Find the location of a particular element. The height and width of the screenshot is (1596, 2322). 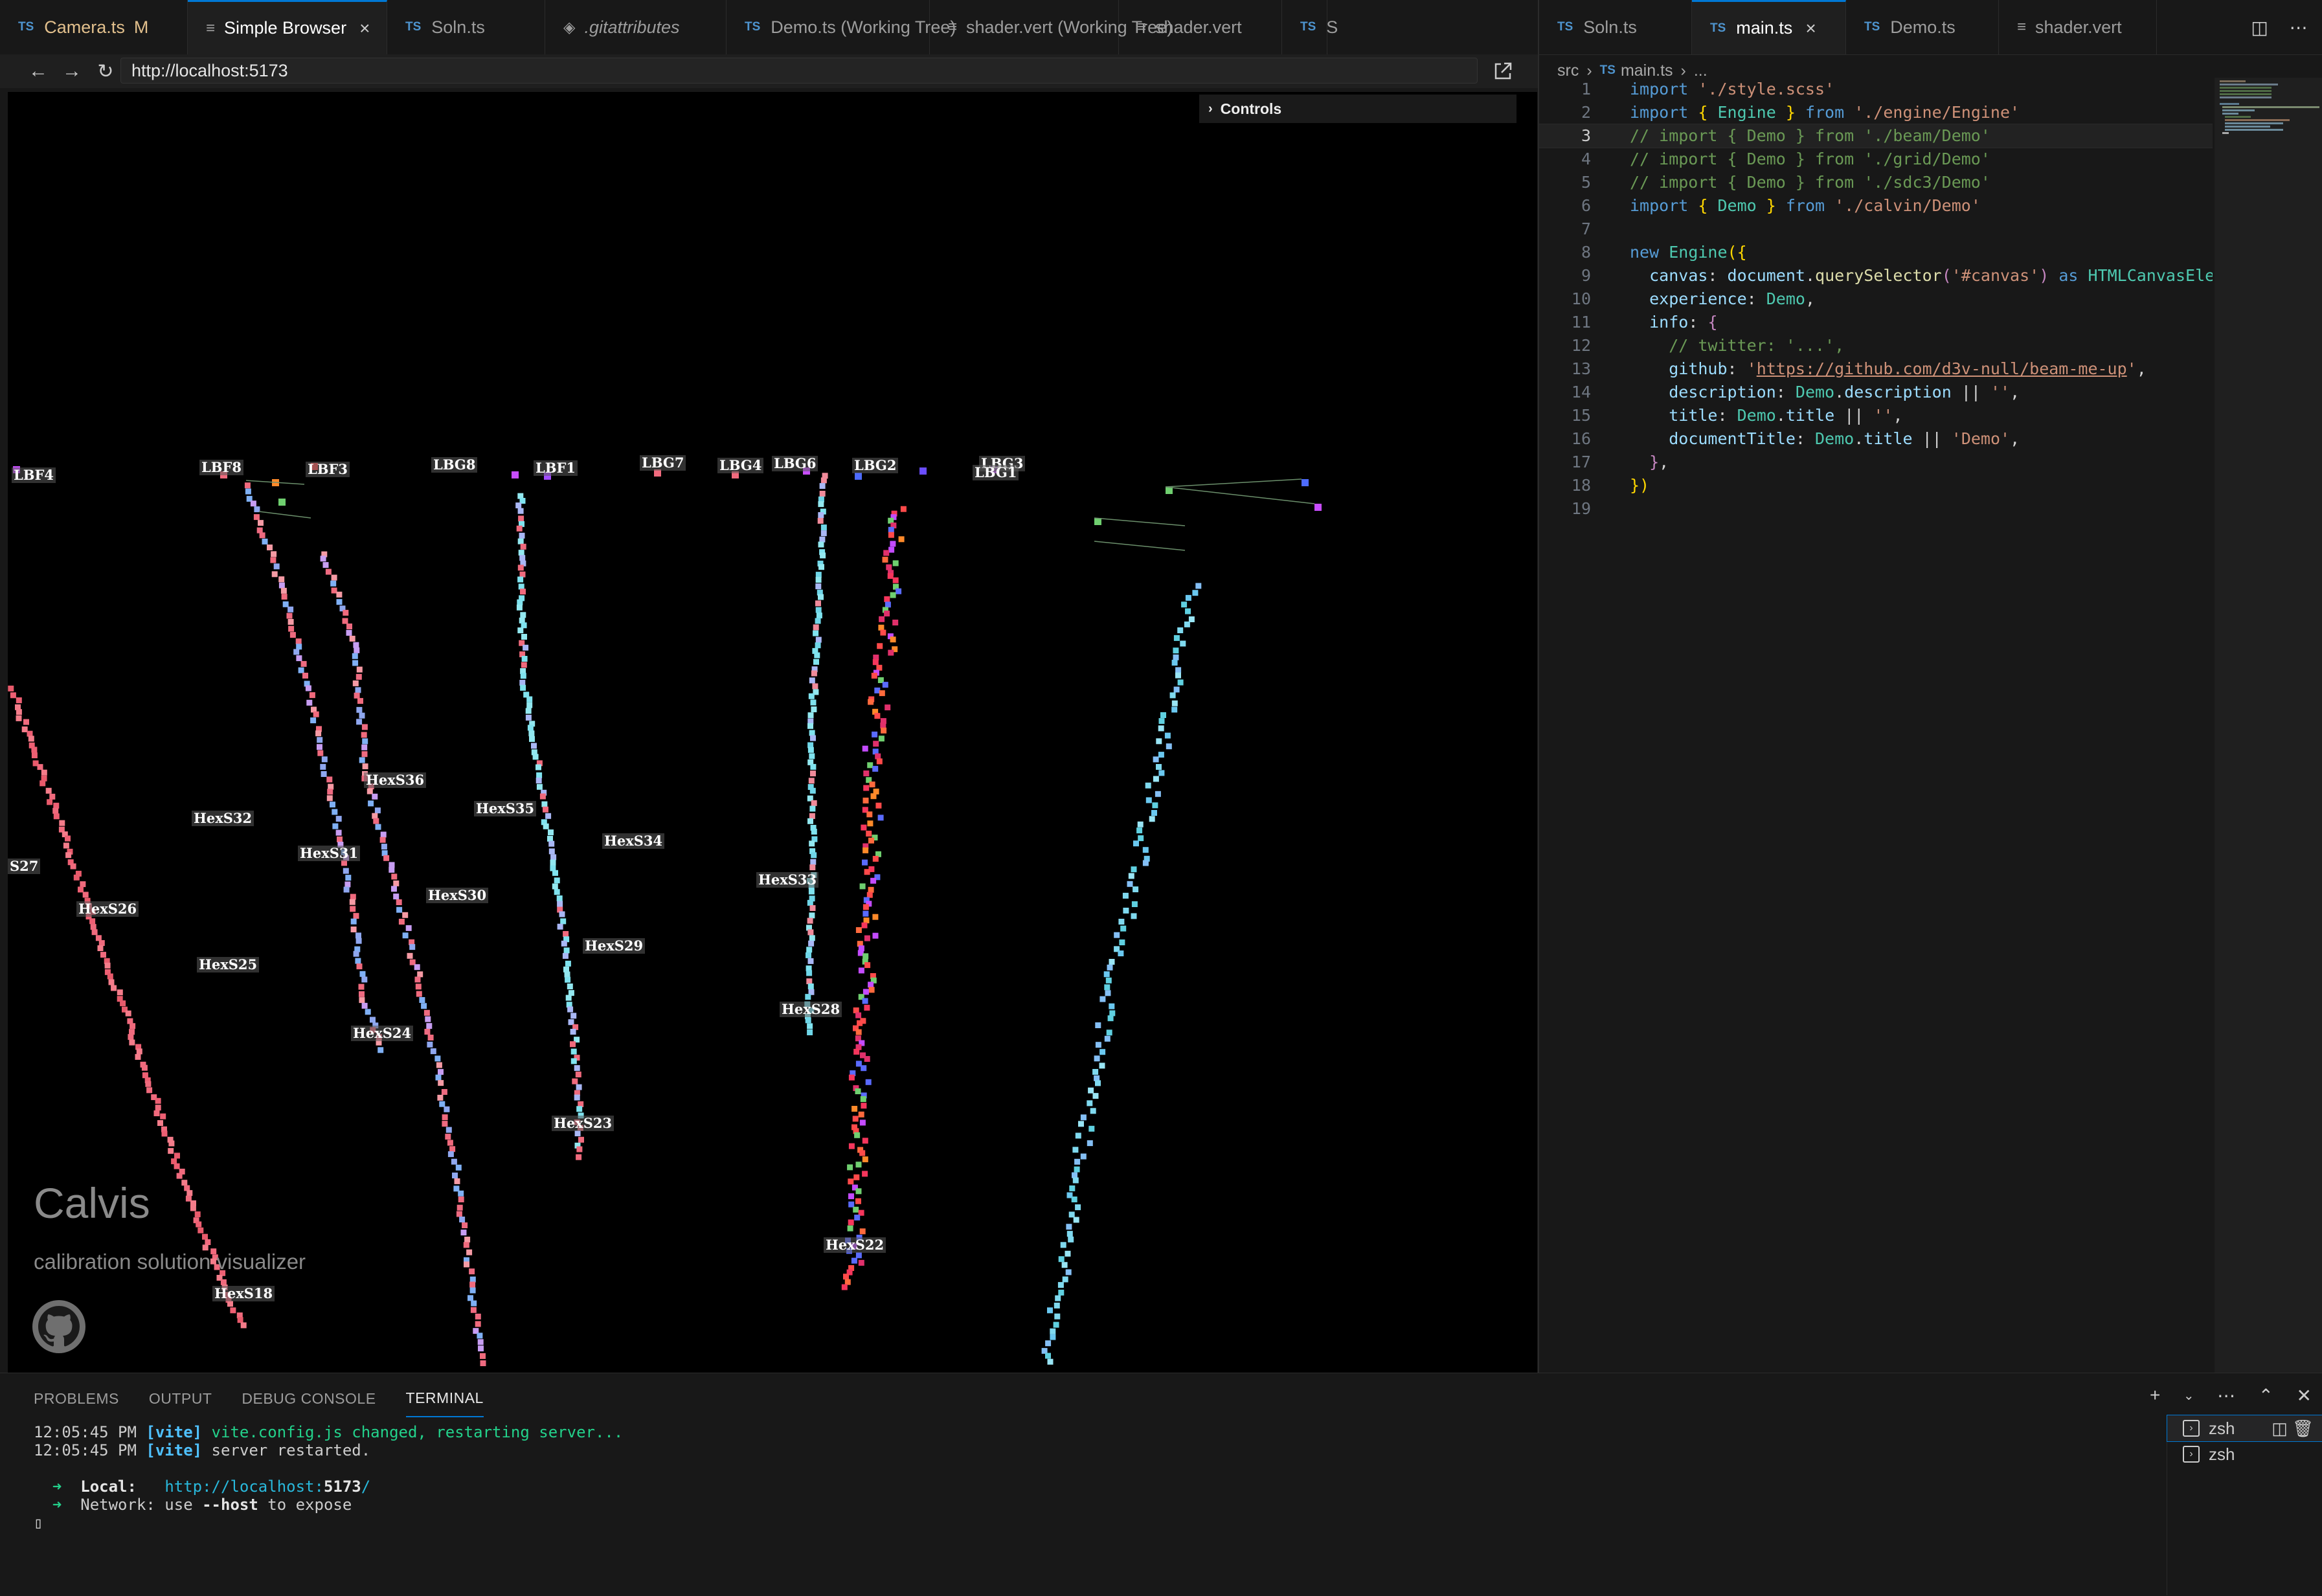

split-terminal-icon: ◫ is located at coordinates (2281, 1428).